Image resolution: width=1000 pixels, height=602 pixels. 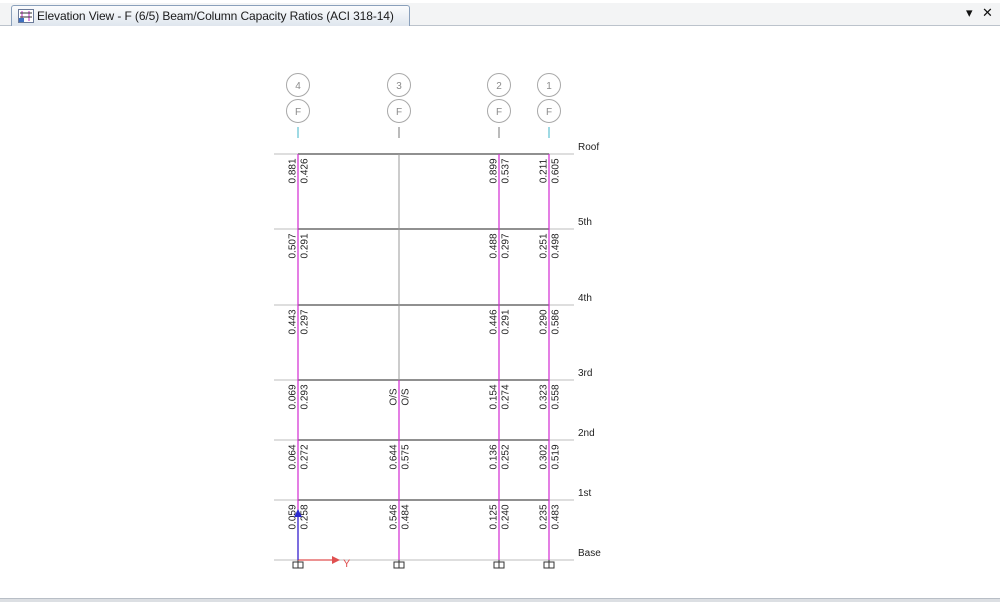 I want to click on capacity-ratio-label: 0.064, so click(x=293, y=456).